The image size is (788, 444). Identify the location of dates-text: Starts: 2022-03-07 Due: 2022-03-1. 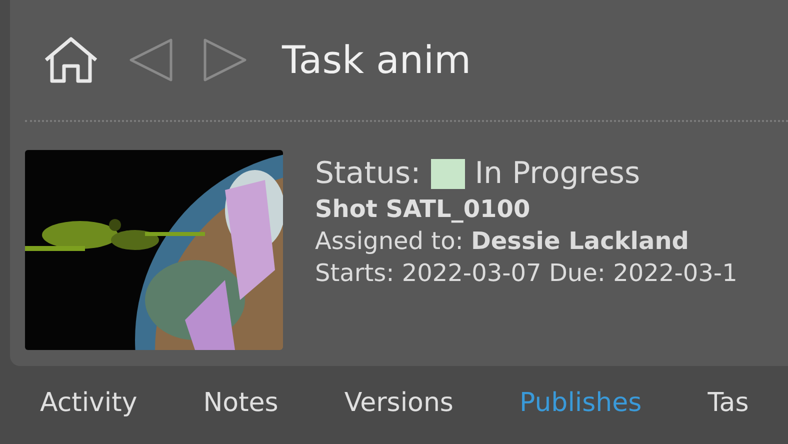
(526, 273).